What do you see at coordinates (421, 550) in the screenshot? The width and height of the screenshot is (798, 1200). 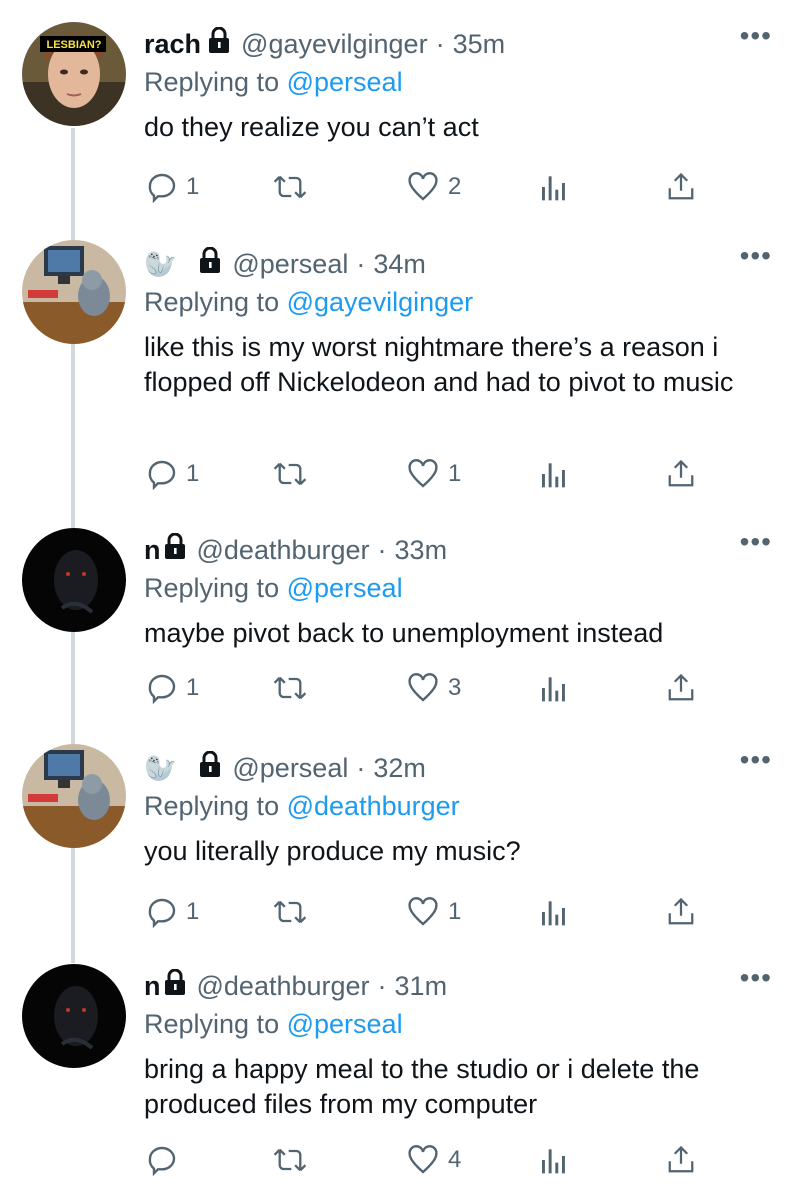 I see `timestamp: 33m` at bounding box center [421, 550].